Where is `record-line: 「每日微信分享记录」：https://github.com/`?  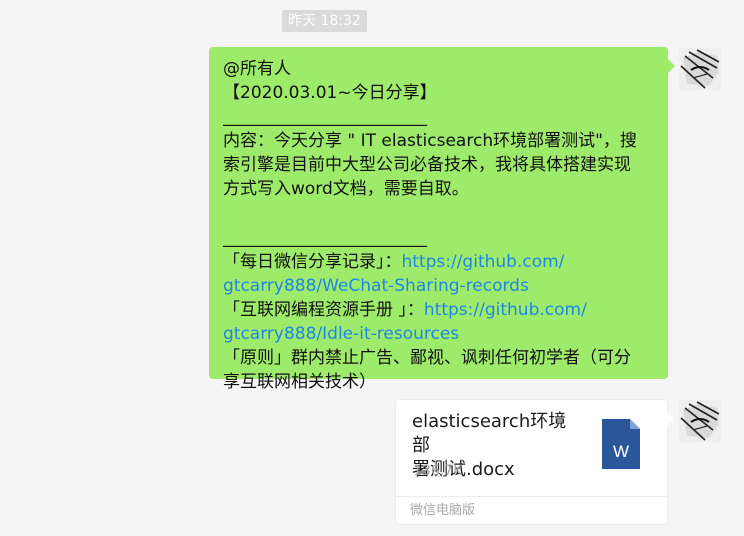
record-line: 「每日微信分享记录」：https://github.com/ is located at coordinates (440, 262).